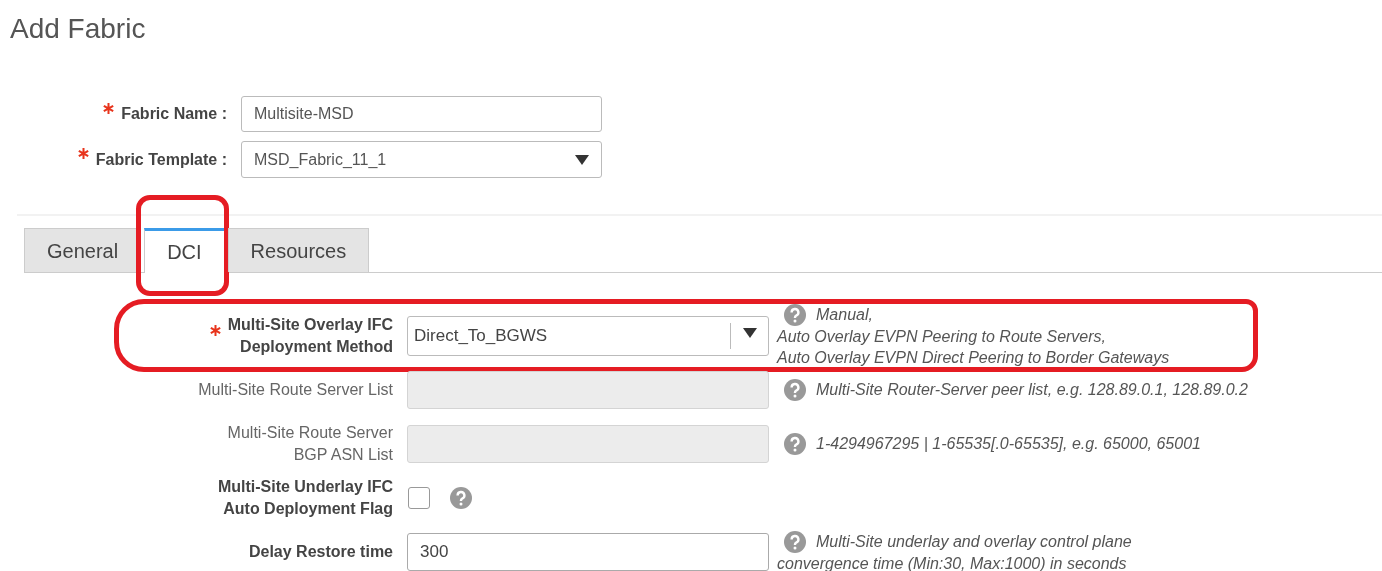 The width and height of the screenshot is (1382, 571). What do you see at coordinates (421, 159) in the screenshot?
I see `template-select: MSD_Fabric_11_1` at bounding box center [421, 159].